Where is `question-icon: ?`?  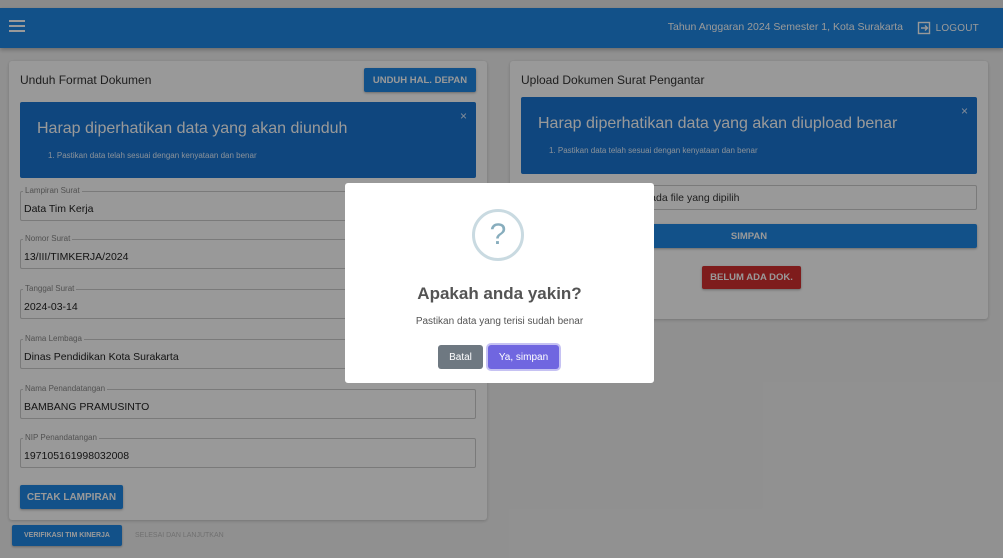 question-icon: ? is located at coordinates (498, 235).